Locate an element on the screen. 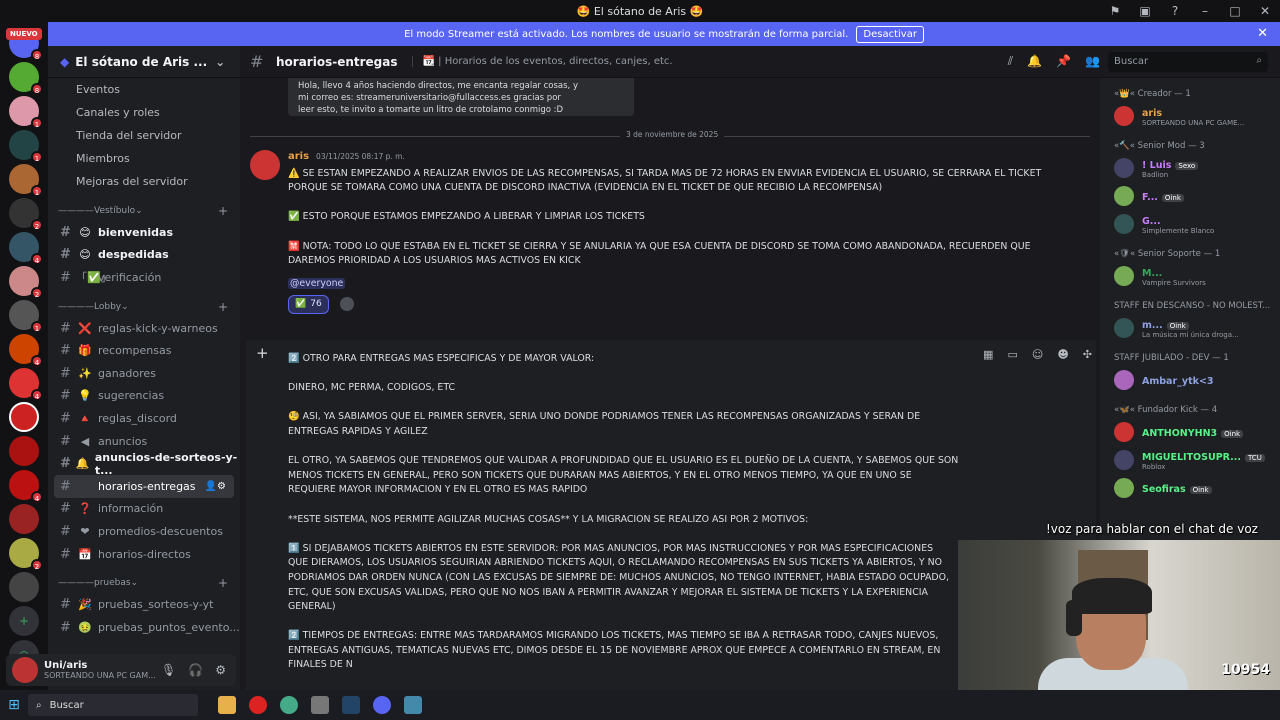  server-icon-13: 4 is located at coordinates (26, 486).